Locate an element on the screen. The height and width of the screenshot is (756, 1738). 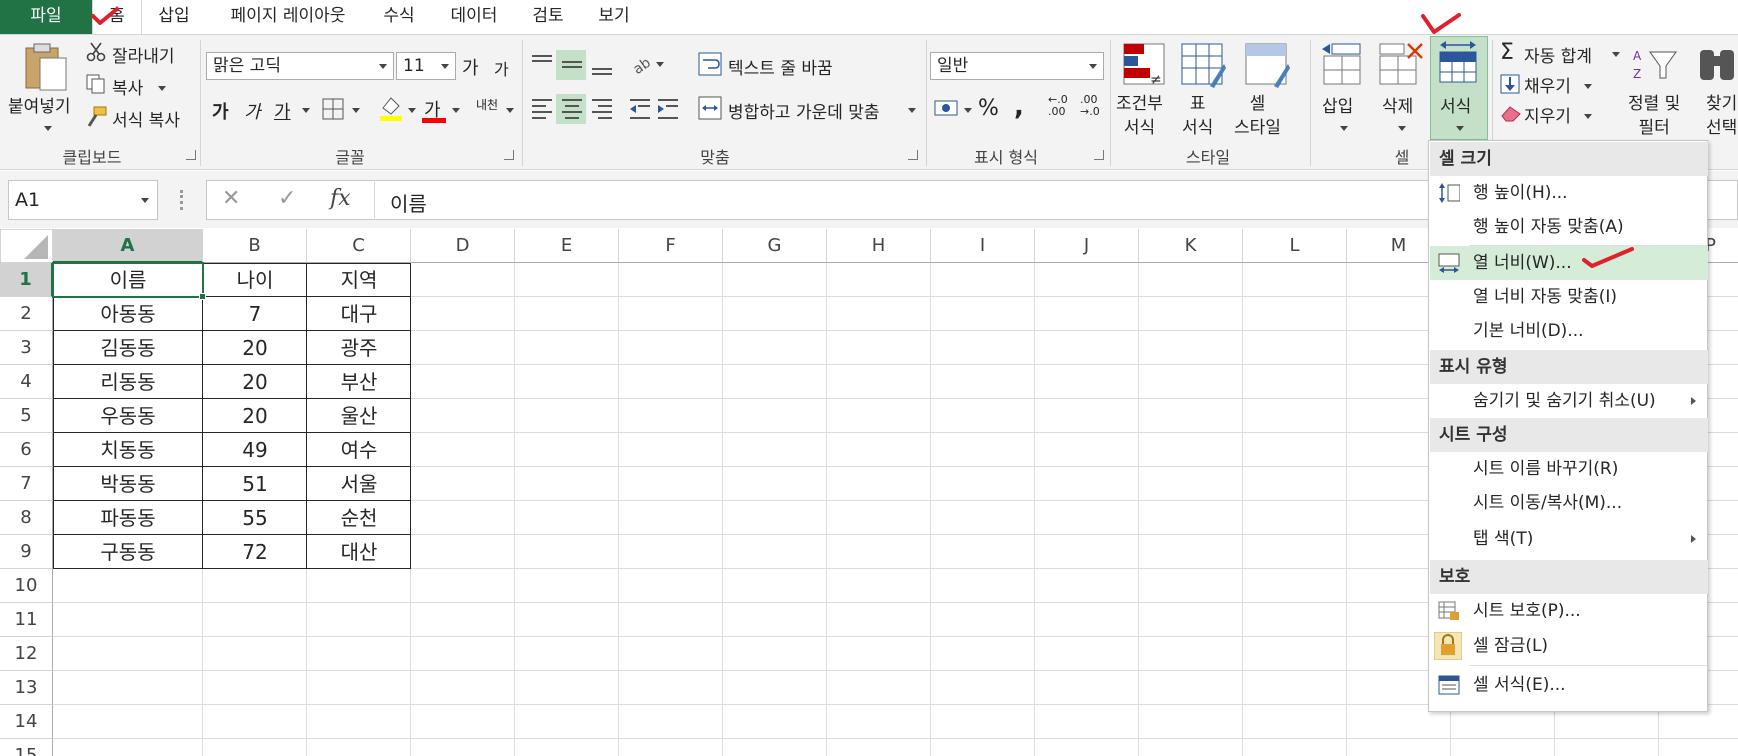
table-cell: 49 is located at coordinates (255, 450).